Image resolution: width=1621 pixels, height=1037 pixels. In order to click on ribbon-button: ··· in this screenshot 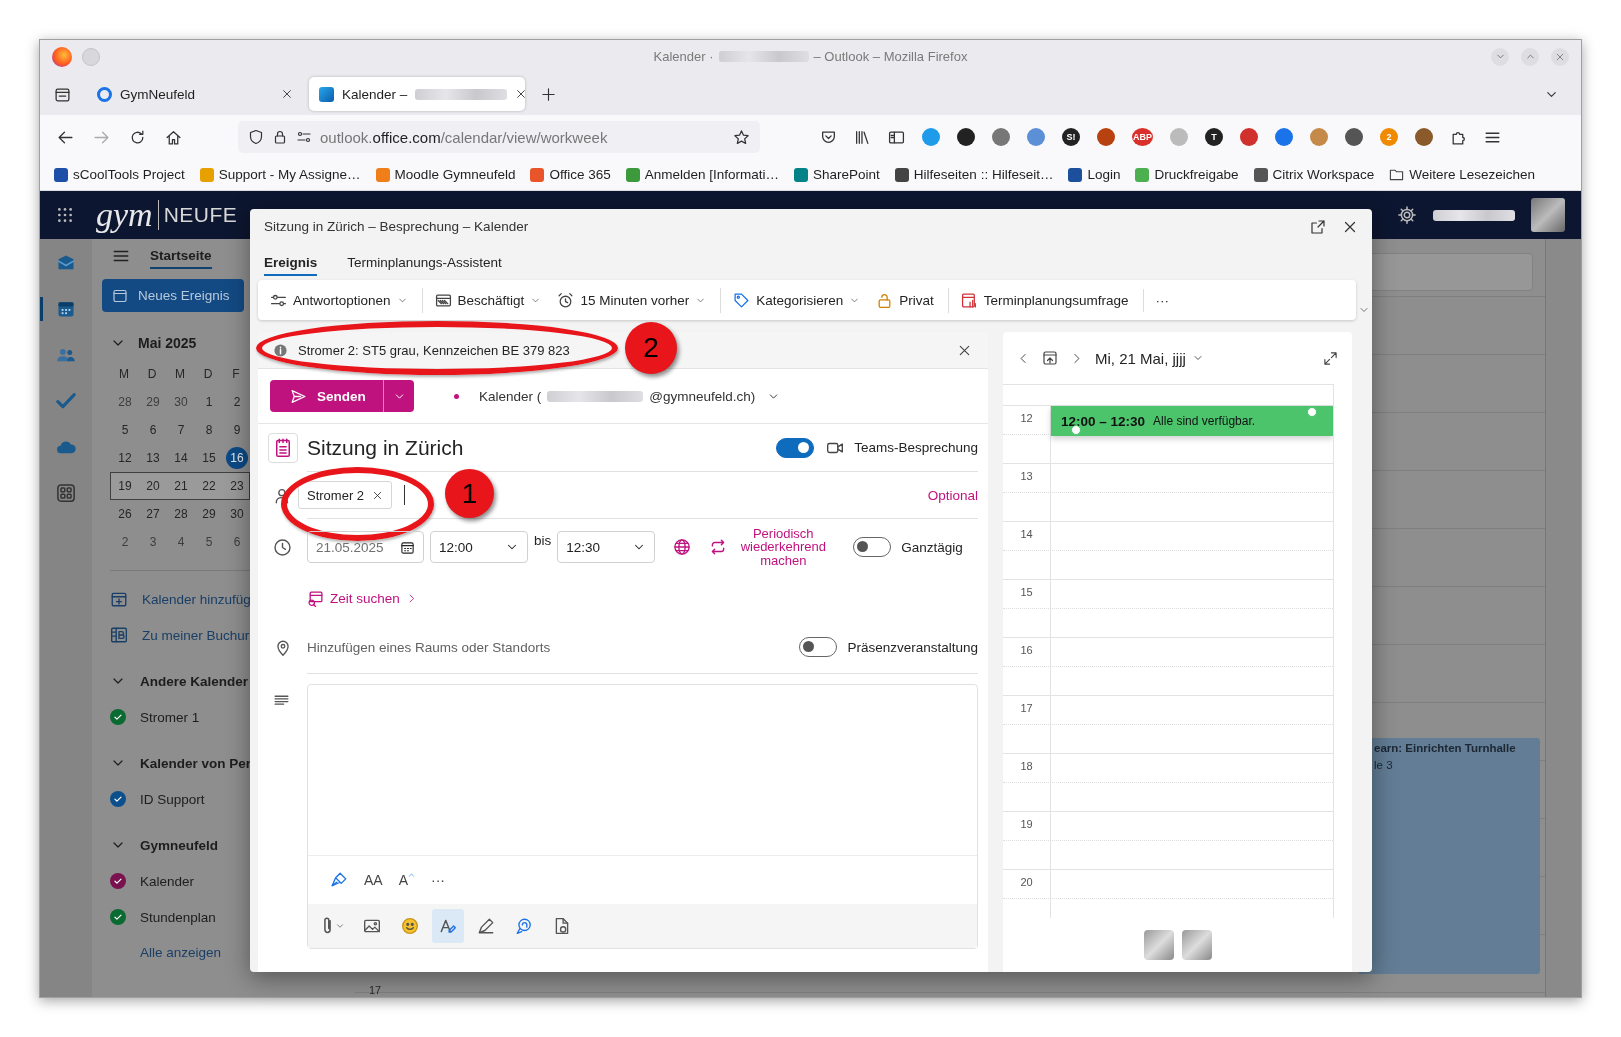, I will do `click(1159, 300)`.